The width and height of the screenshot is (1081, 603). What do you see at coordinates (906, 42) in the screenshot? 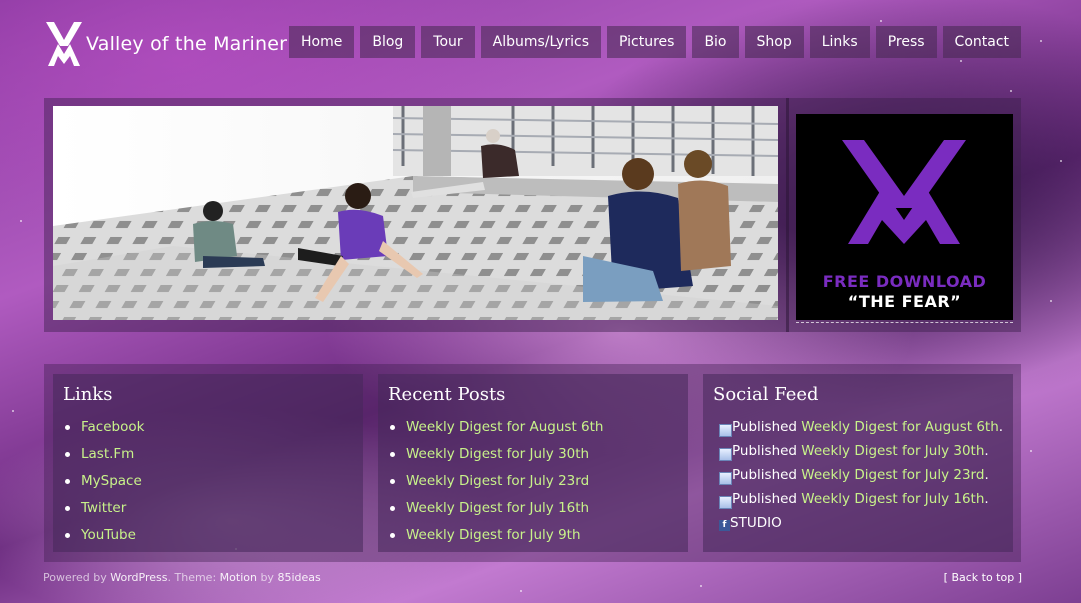
I see `nav-press: Press` at bounding box center [906, 42].